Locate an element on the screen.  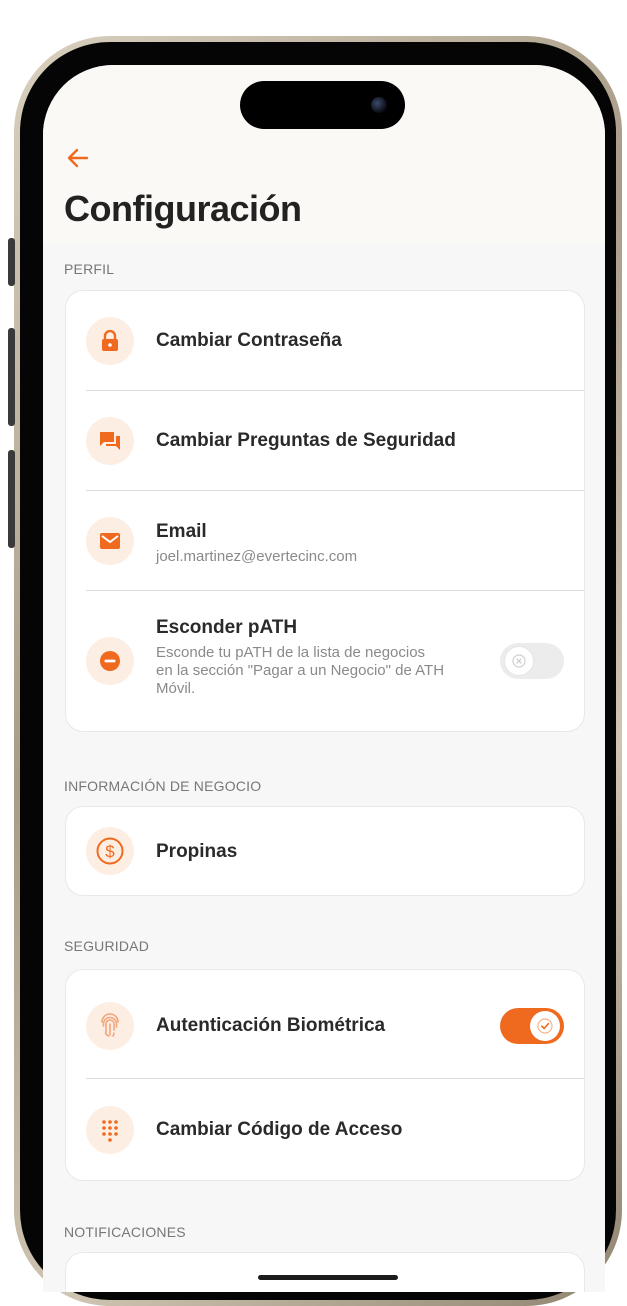
biometric-label: Autenticación Biométrica is located at coordinates (271, 1025).